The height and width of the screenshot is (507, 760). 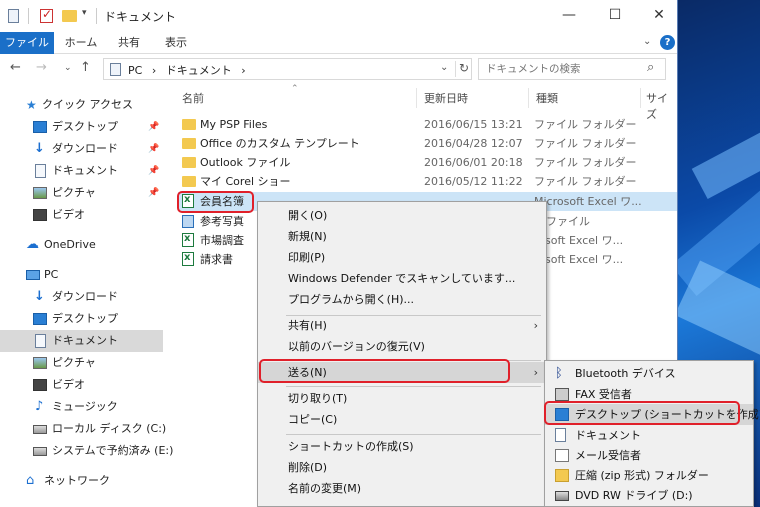 What do you see at coordinates (562, 496) in the screenshot?
I see `dvd-drive-icon` at bounding box center [562, 496].